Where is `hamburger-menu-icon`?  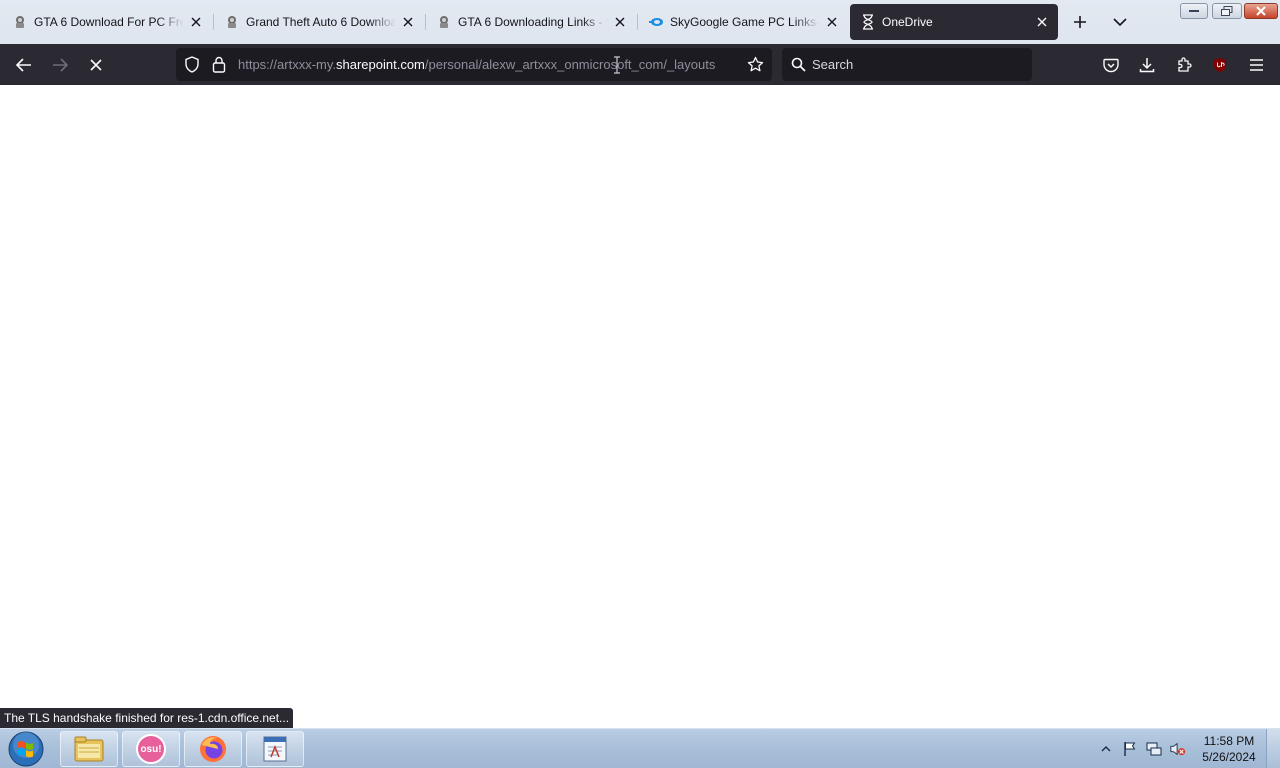 hamburger-menu-icon is located at coordinates (1256, 65).